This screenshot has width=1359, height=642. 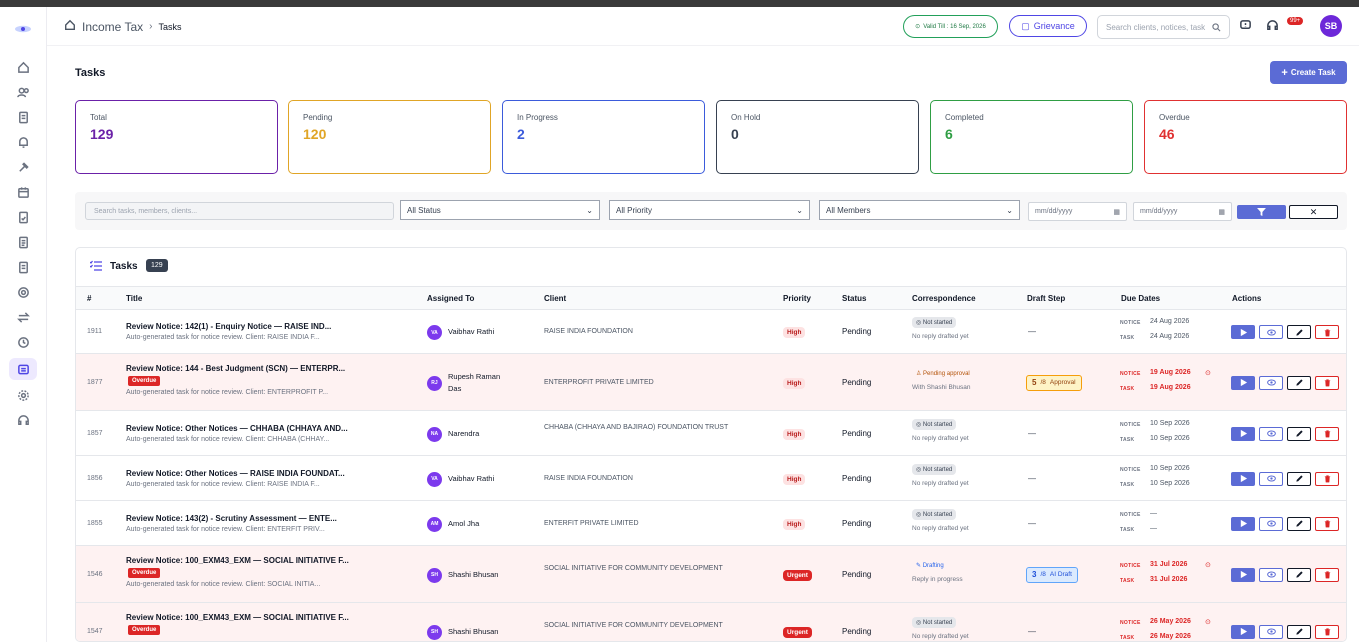 What do you see at coordinates (23, 395) in the screenshot?
I see `settings-icon` at bounding box center [23, 395].